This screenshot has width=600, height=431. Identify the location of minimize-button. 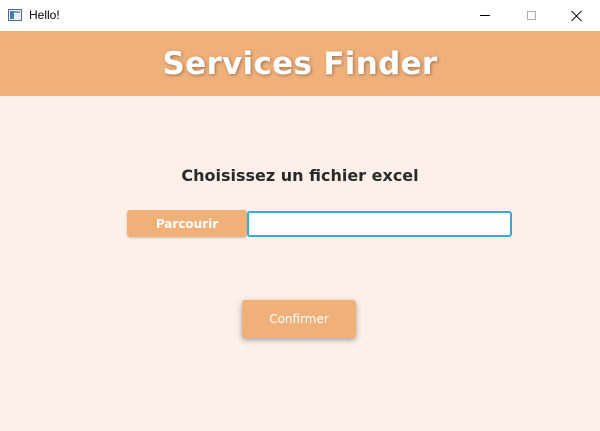
(485, 15).